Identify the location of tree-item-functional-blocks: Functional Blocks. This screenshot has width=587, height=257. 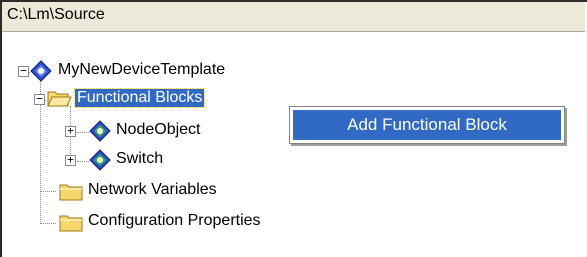
(139, 98).